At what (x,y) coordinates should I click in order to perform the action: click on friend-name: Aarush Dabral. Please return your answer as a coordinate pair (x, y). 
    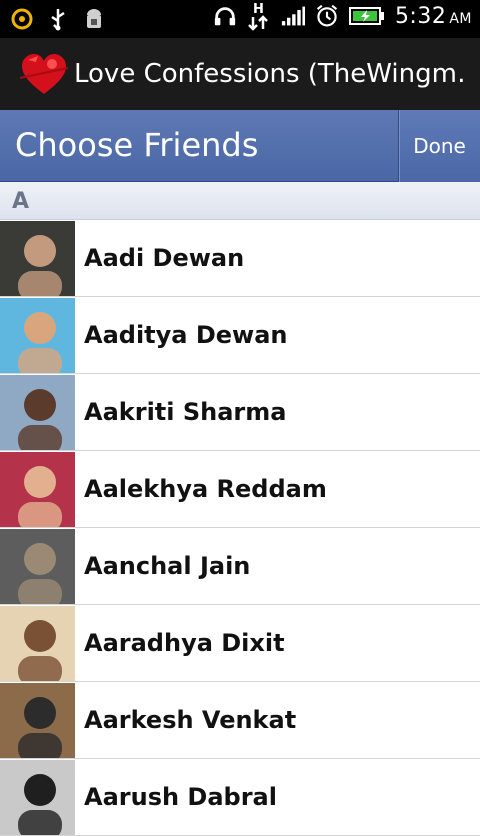
    Looking at the image, I should click on (180, 797).